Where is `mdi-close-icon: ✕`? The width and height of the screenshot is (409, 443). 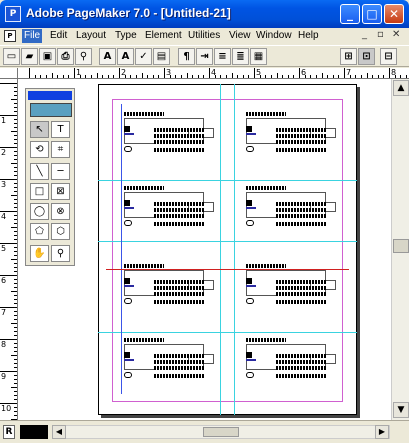 mdi-close-icon: ✕ is located at coordinates (396, 34).